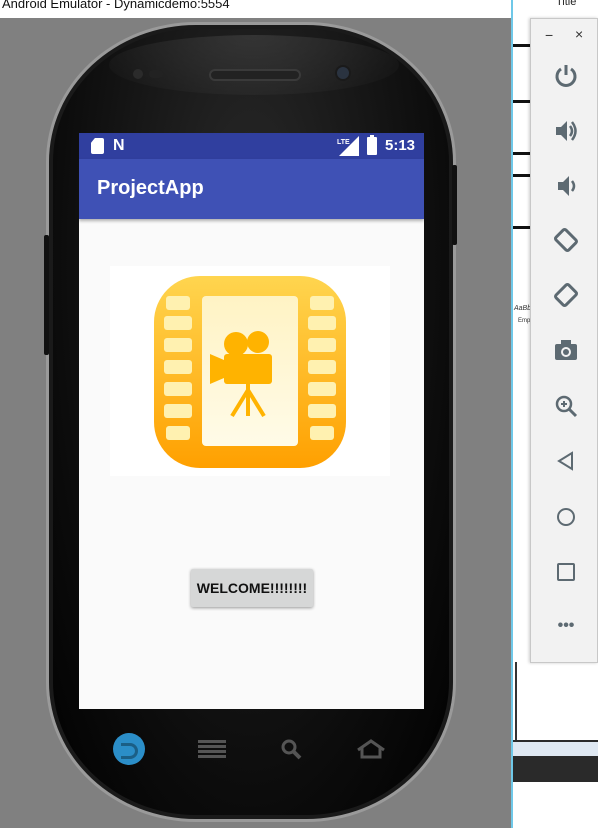  I want to click on rotate-left-button, so click(566, 240).